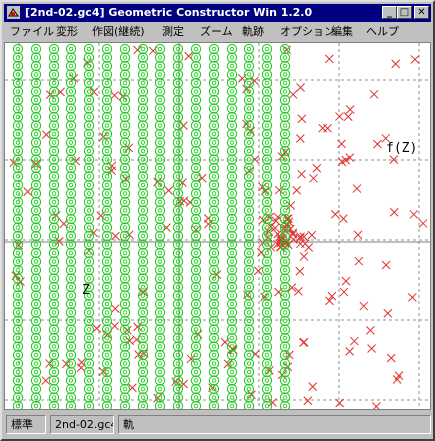  Describe the element at coordinates (401, 148) in the screenshot. I see `label-fz: f(Z)` at that location.